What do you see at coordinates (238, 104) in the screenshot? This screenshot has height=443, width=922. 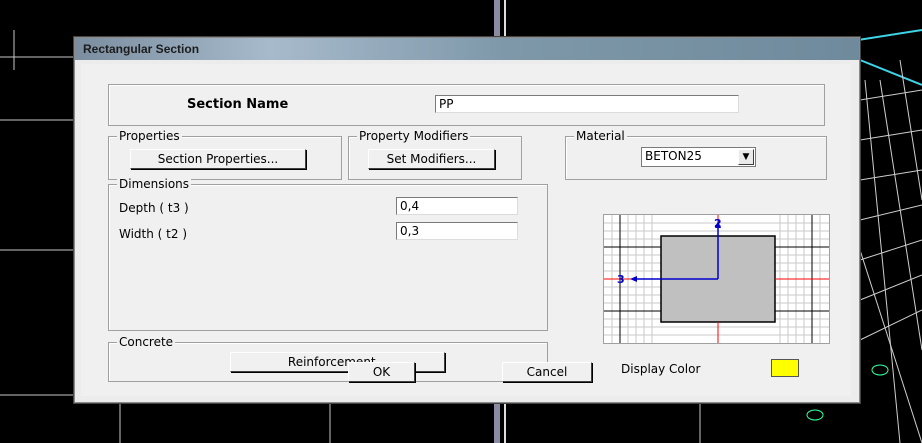 I see `section-name-label: Section Name` at bounding box center [238, 104].